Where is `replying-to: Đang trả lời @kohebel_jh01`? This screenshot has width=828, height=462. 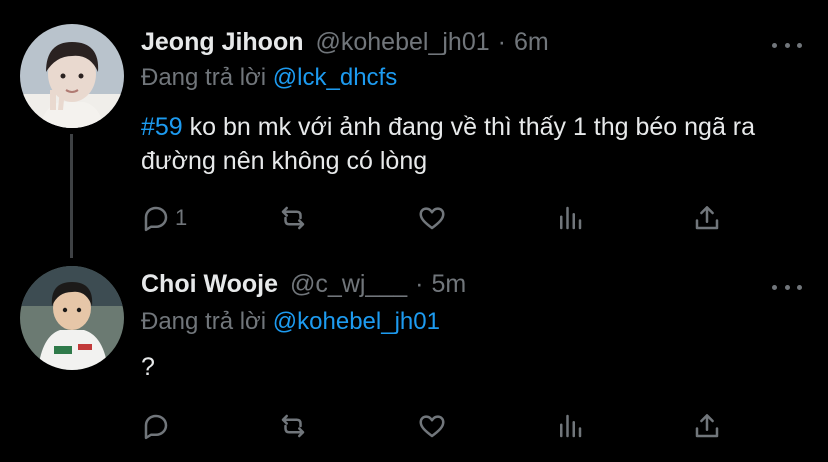
replying-to: Đang trả lời @kohebel_jh01 is located at coordinates (290, 322).